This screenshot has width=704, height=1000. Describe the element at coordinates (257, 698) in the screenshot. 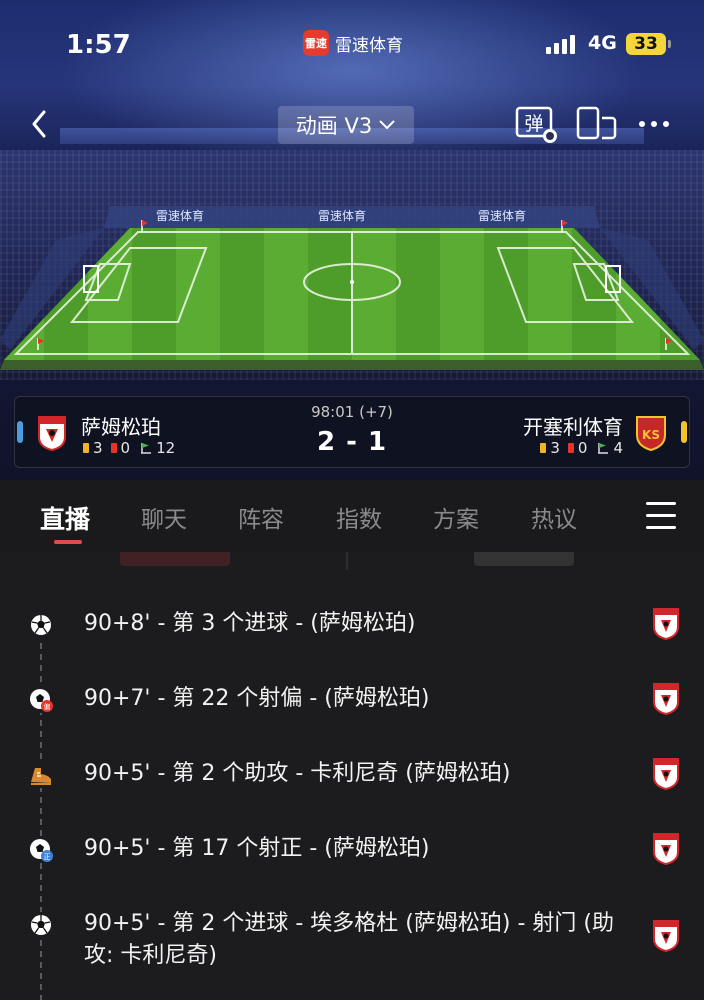

I see `event-text: 90+7' - 第 22 个射偏 - (萨姆松珀)` at that location.